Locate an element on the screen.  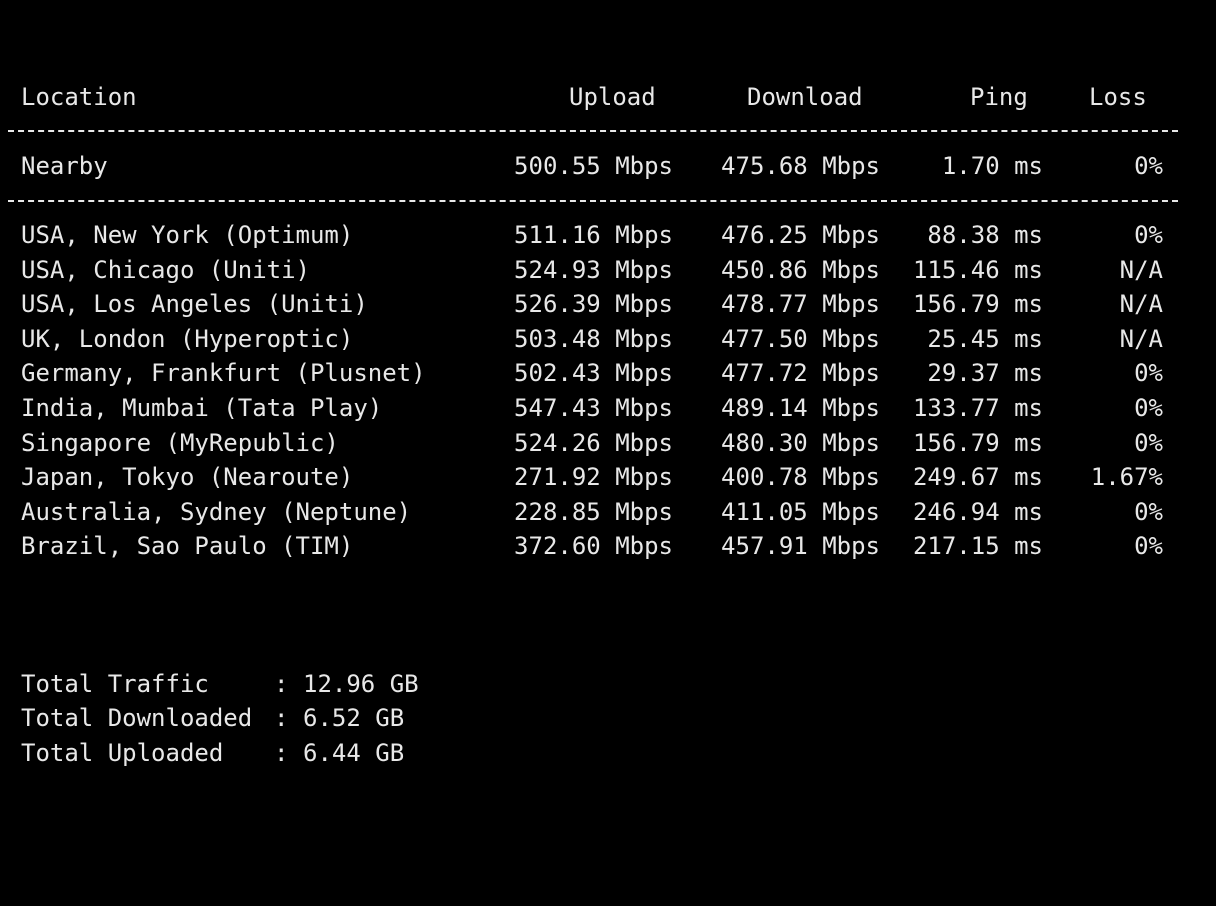
row-ping: 249.67 ms is located at coordinates (977, 477).